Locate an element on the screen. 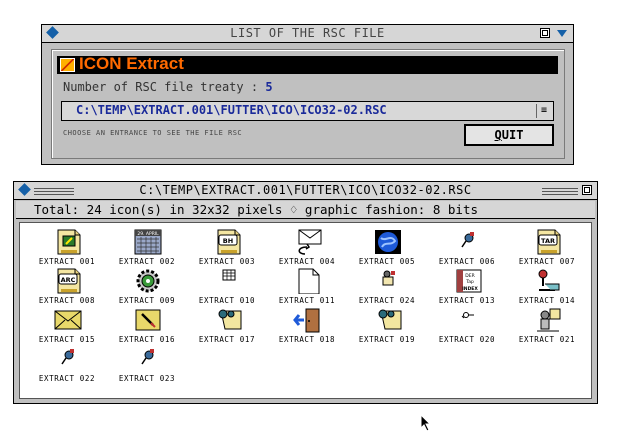  svg-text: TAR is located at coordinates (548, 241).